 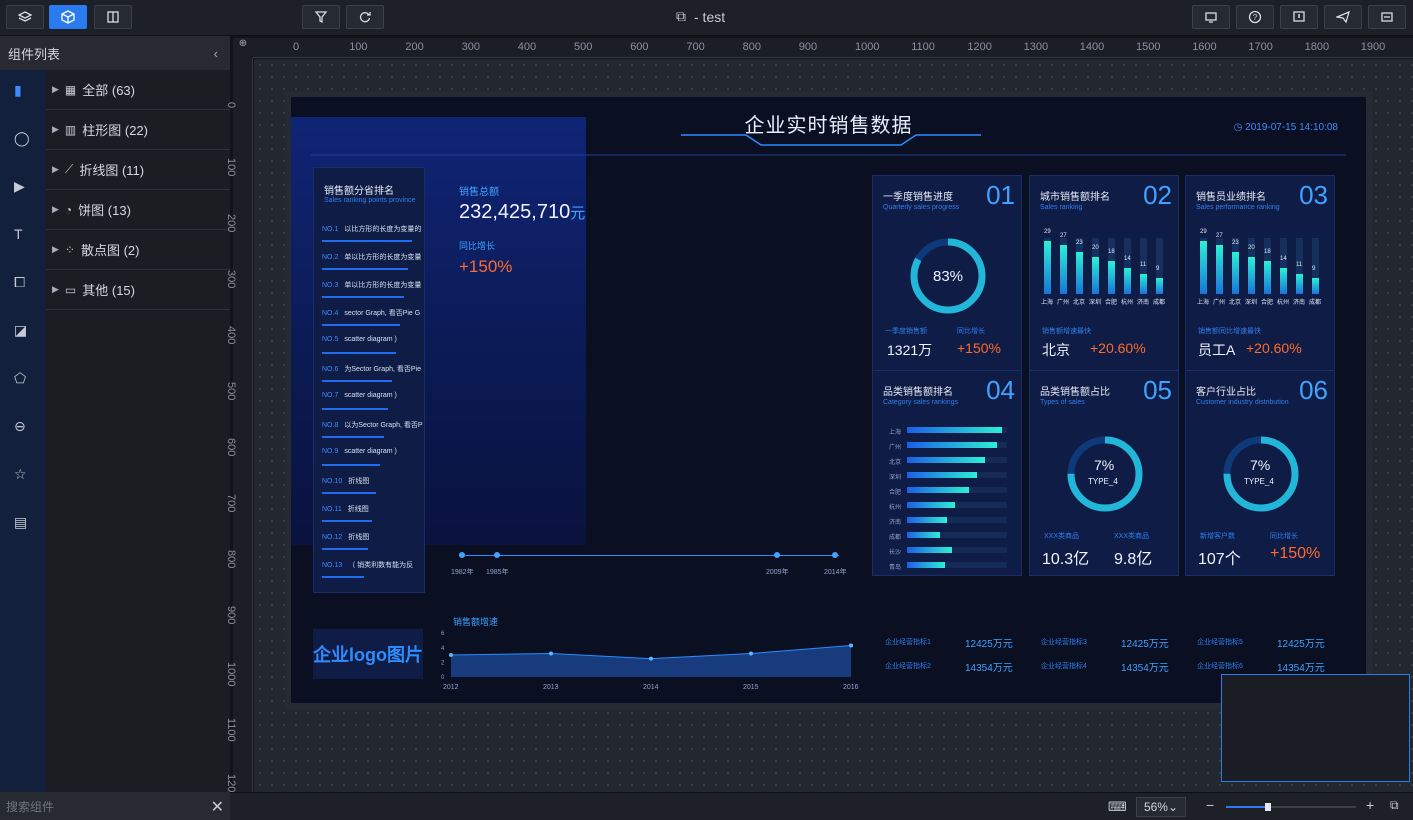 I want to click on tree-item: ▶ ▥ 柱形图 (22), so click(x=138, y=130).